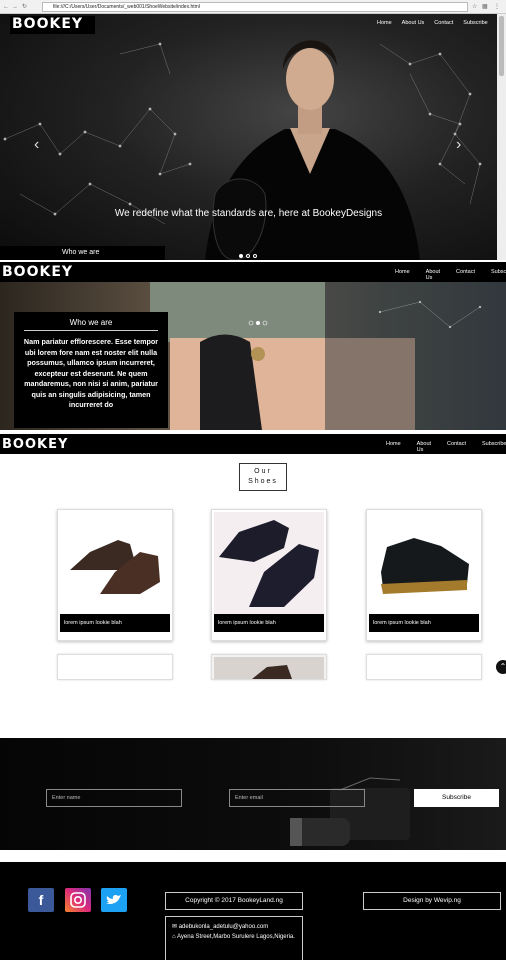  I want to click on carousel-next-icon: ›, so click(458, 145).